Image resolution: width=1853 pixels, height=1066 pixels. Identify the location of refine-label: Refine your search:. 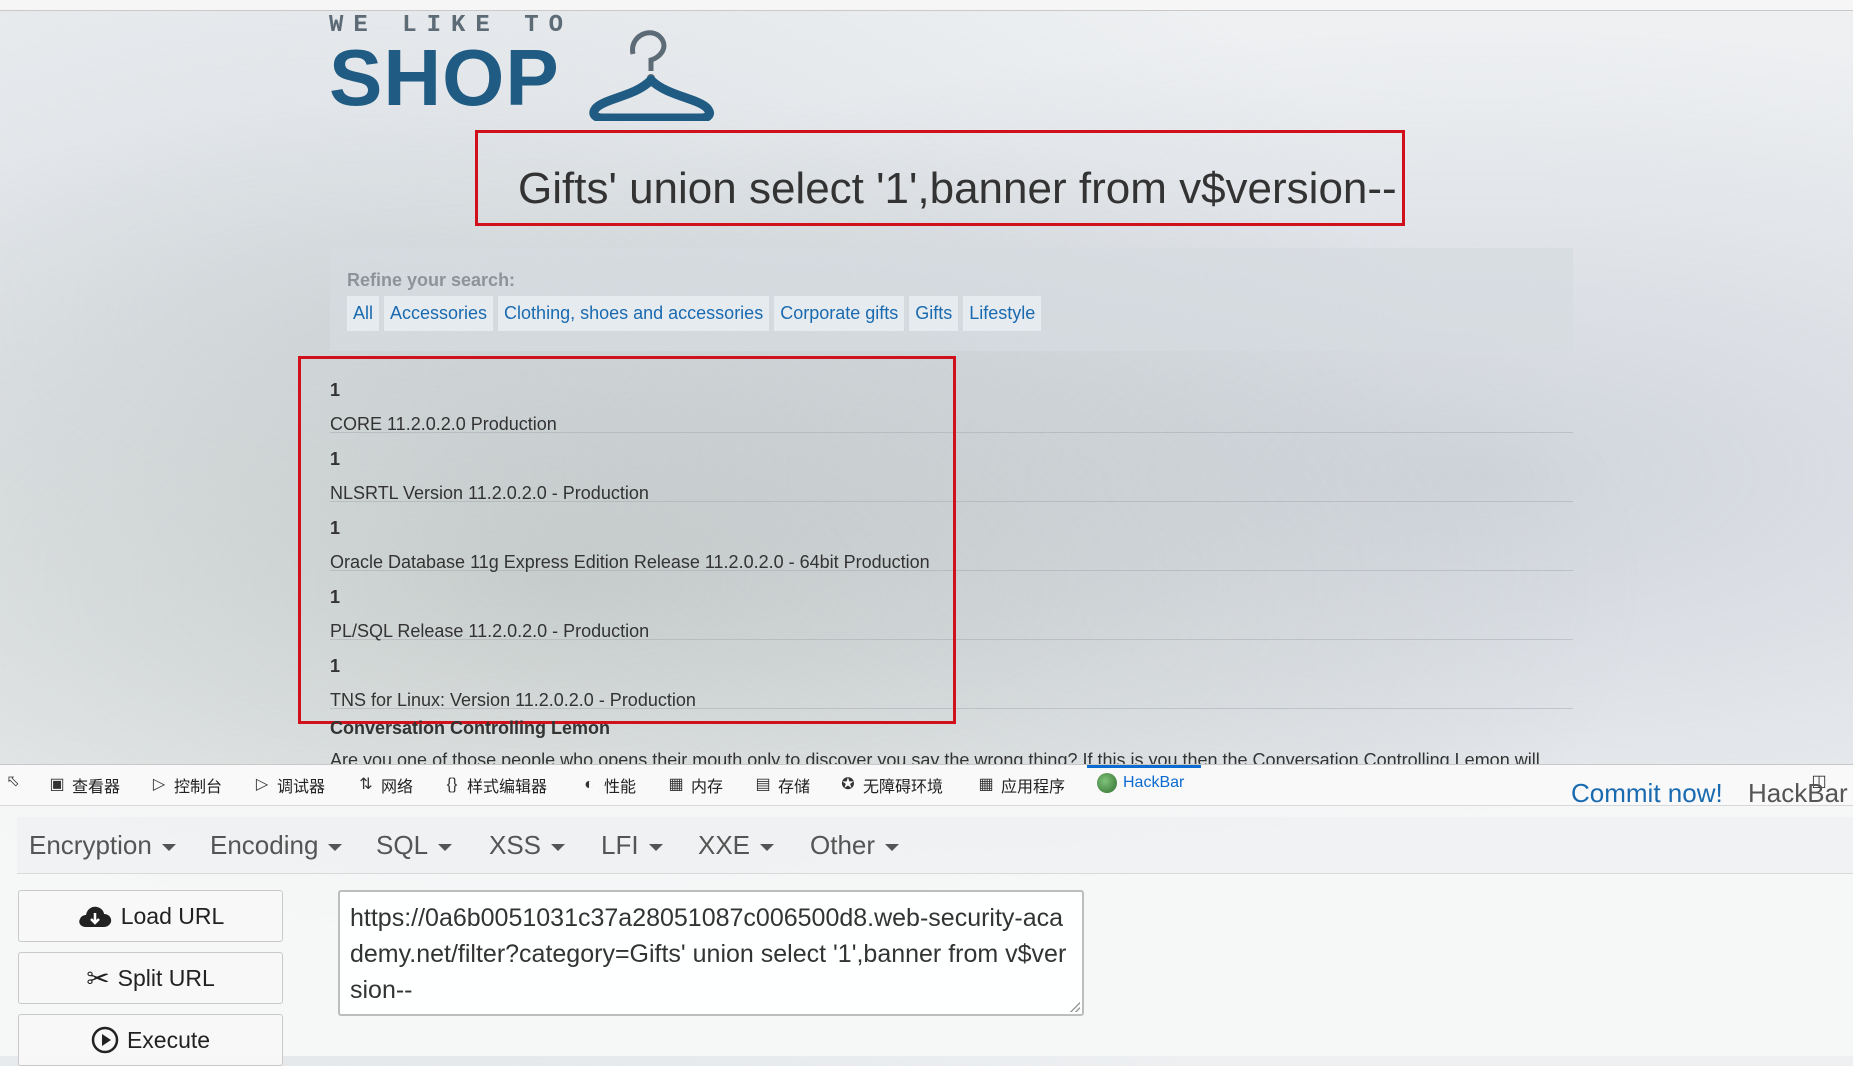
(431, 280).